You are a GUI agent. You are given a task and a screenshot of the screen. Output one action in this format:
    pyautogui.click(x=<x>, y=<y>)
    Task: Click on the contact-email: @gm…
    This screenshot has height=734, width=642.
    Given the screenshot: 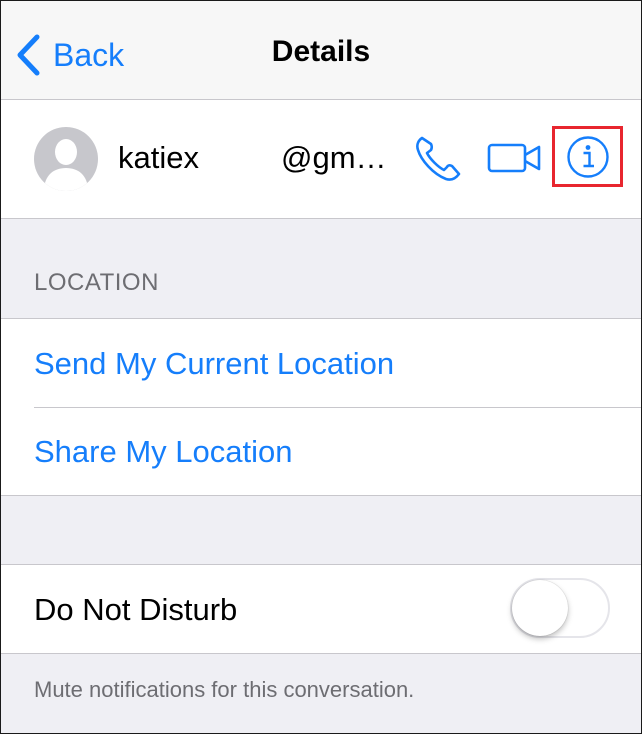 What is the action you would take?
    pyautogui.click(x=334, y=157)
    